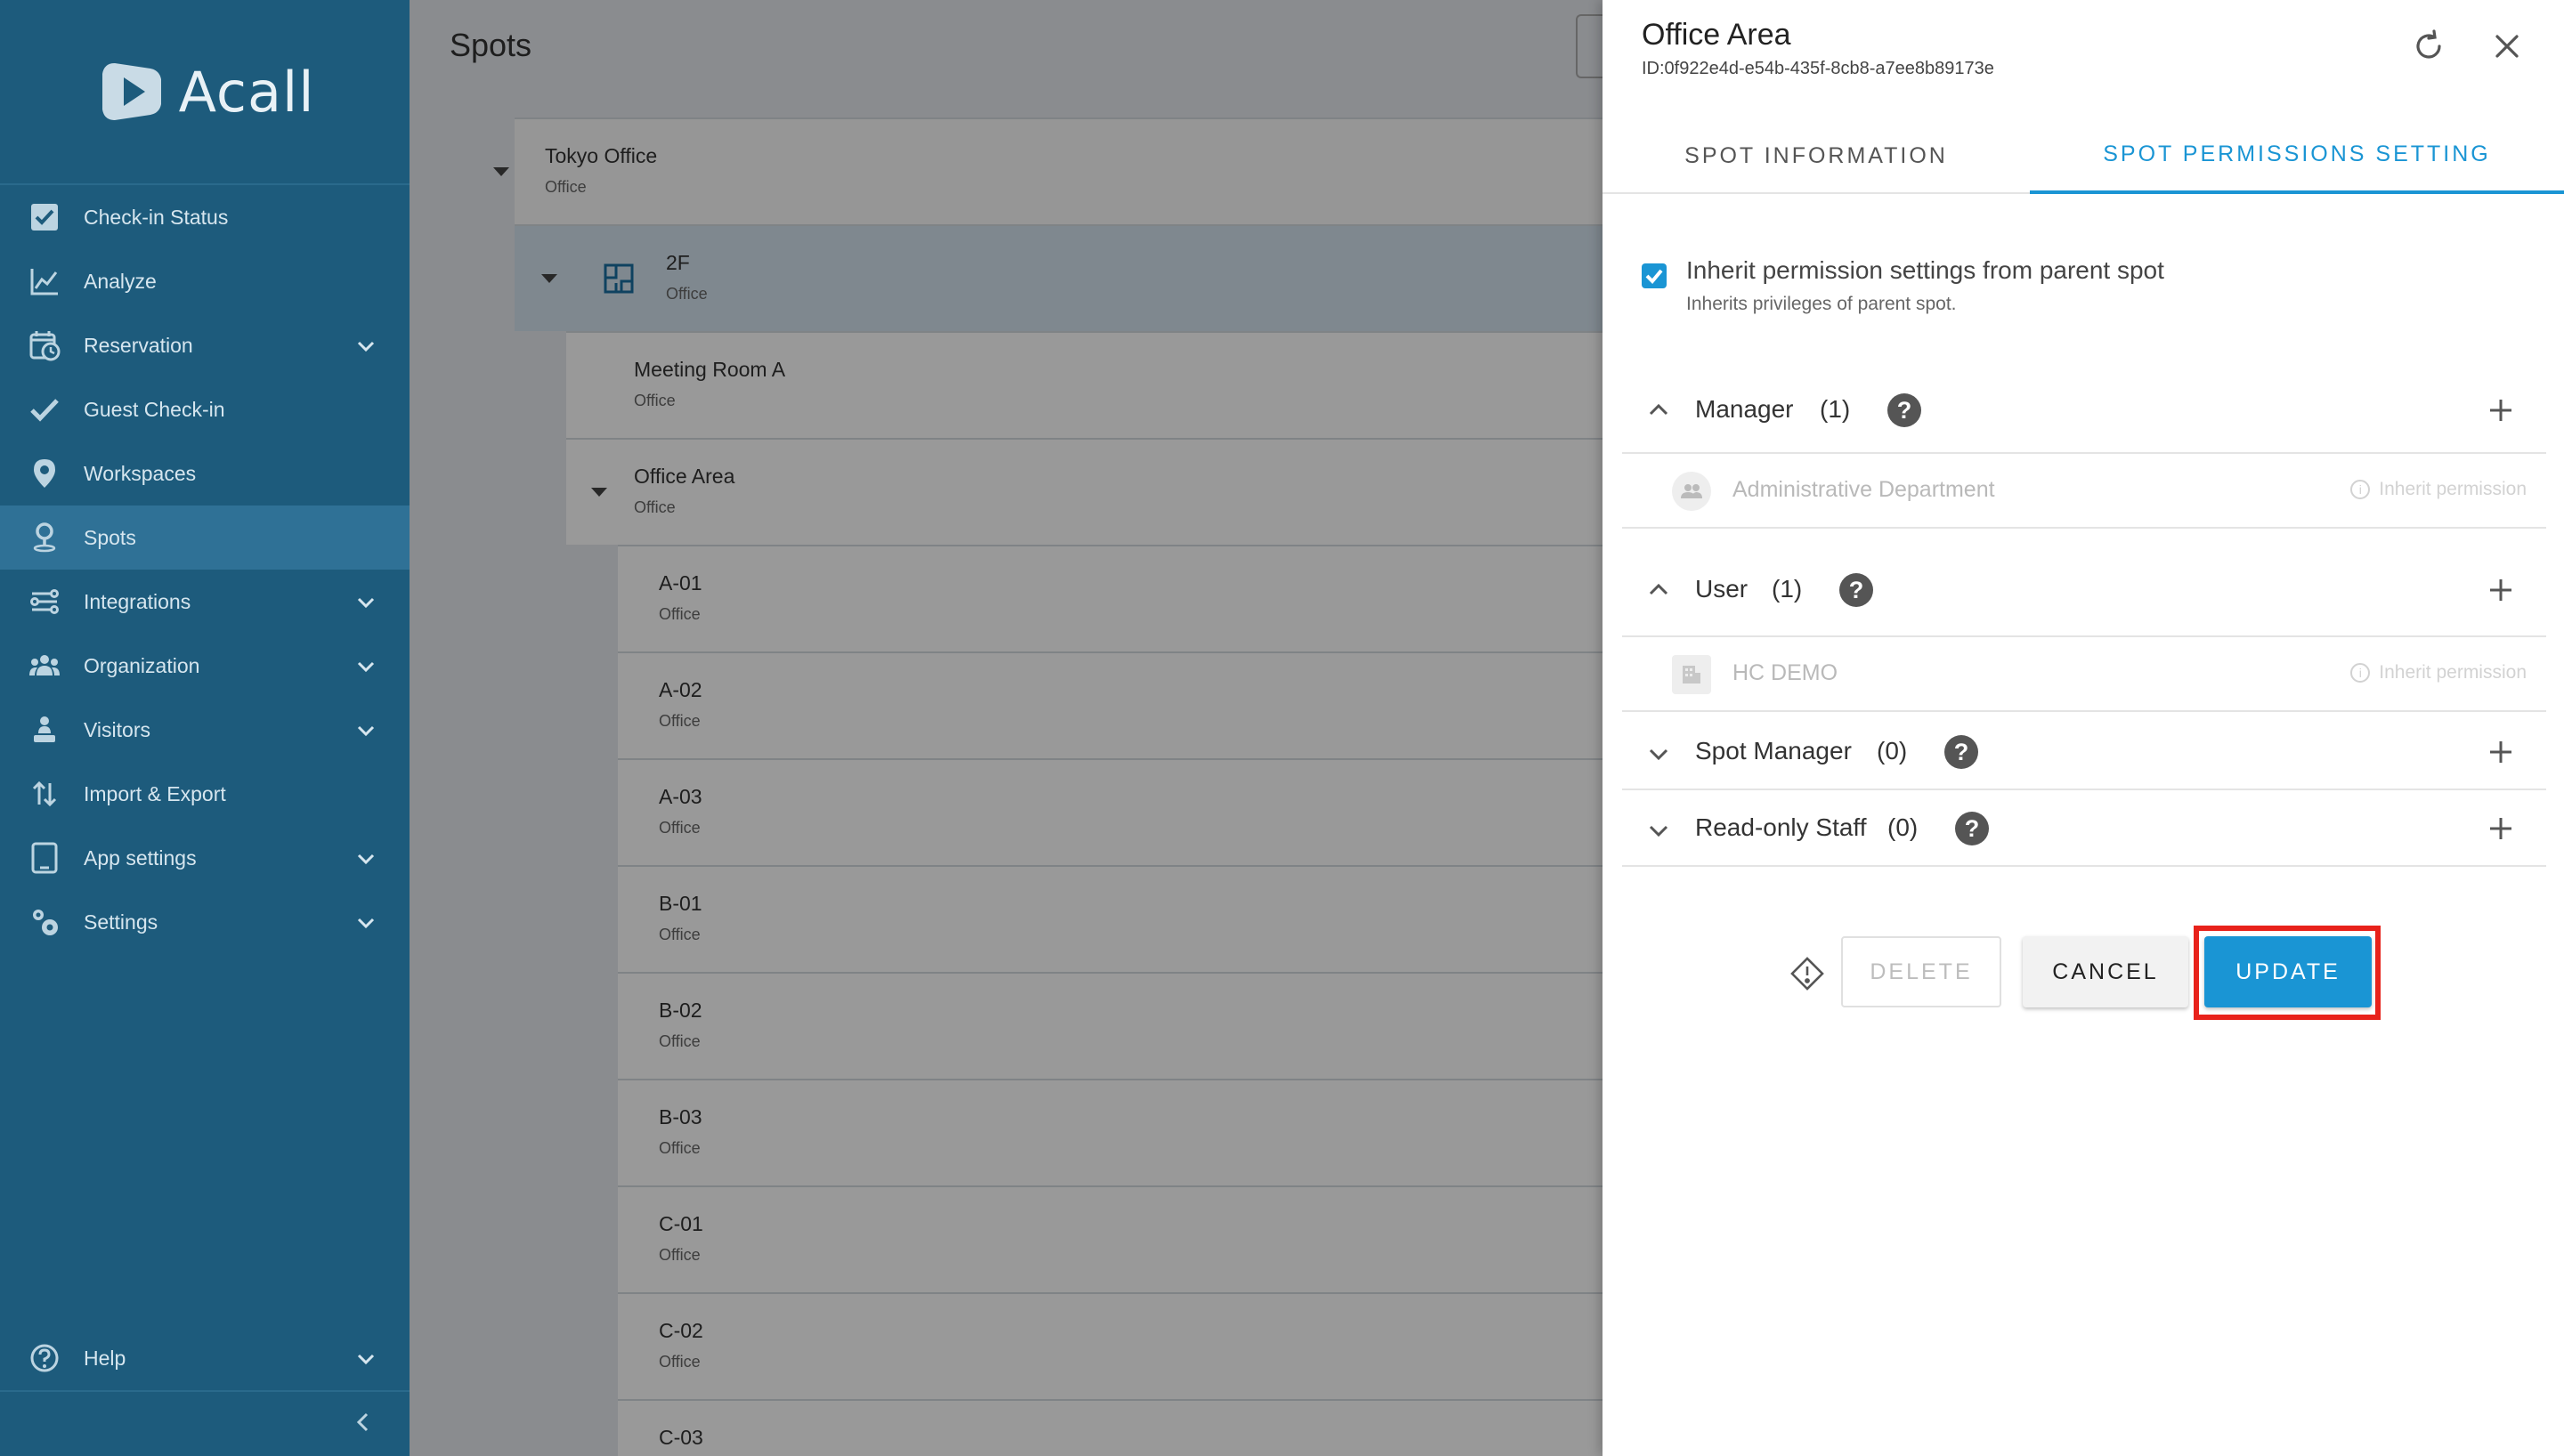 The image size is (2564, 1456). I want to click on sidebar-item-check-in-status: Check-in Status, so click(205, 217).